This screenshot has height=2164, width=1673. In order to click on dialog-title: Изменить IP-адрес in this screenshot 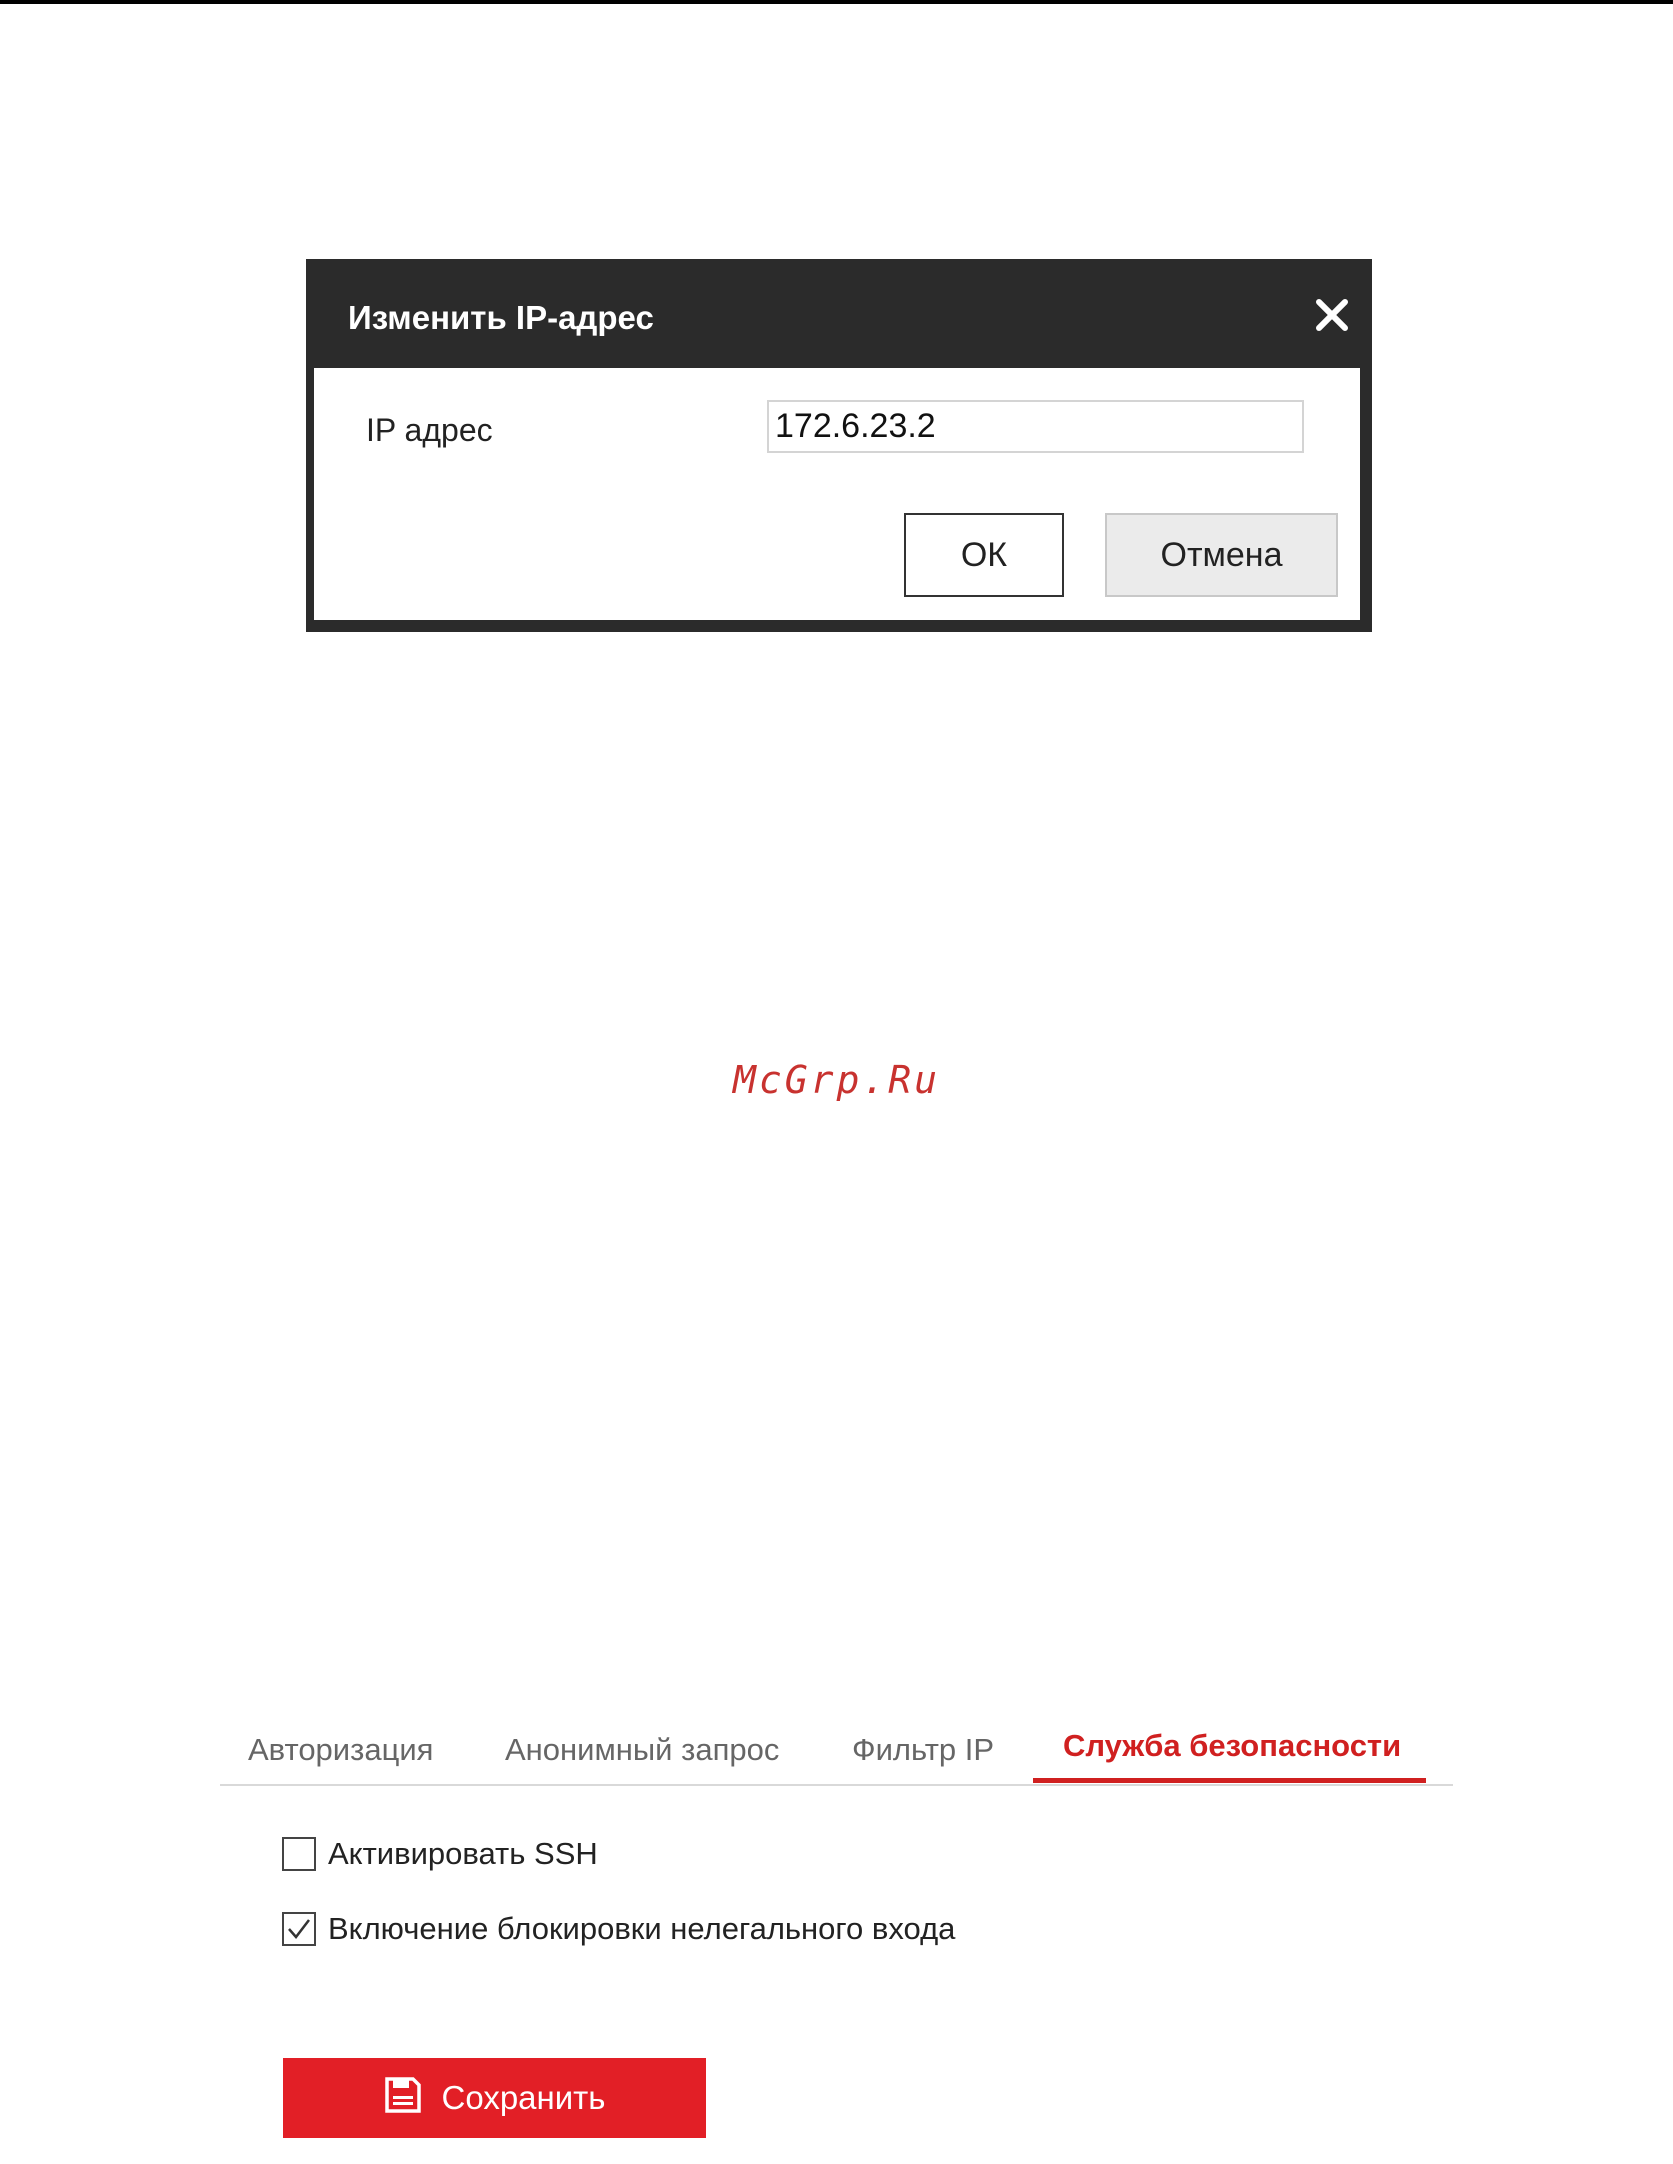, I will do `click(501, 317)`.